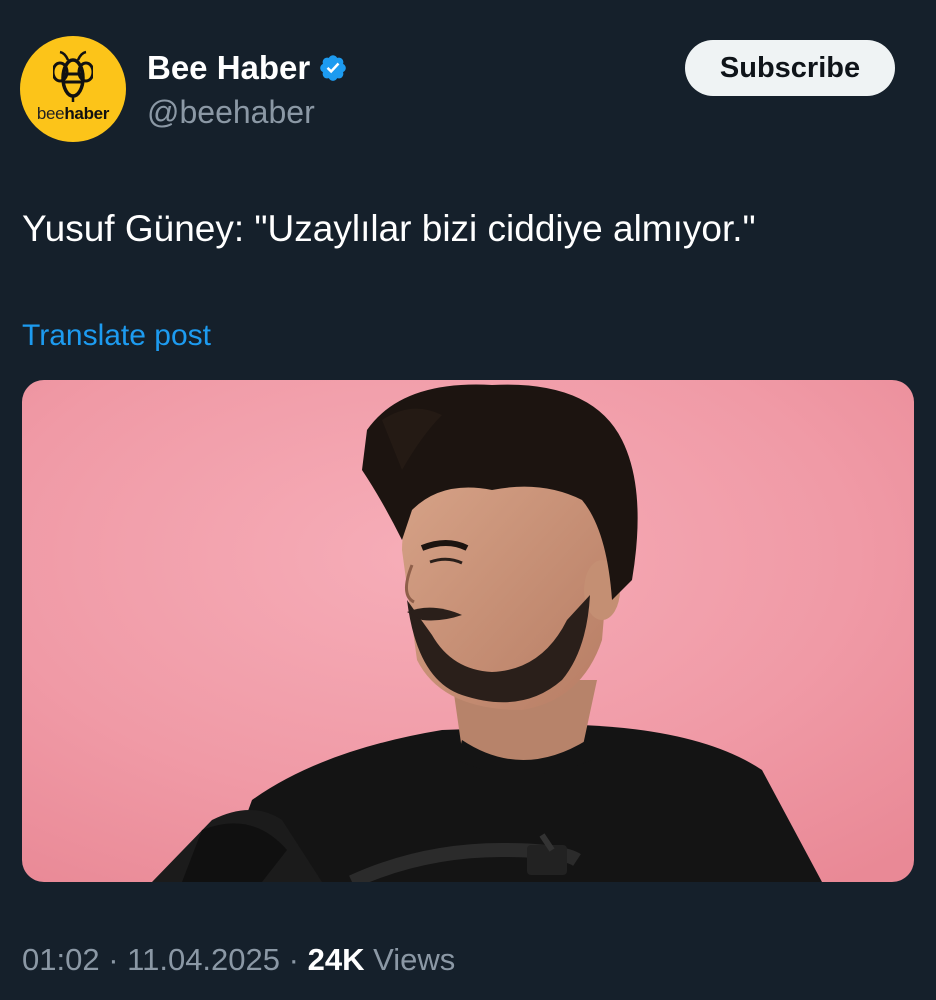  I want to click on views-count: 24K, so click(336, 959).